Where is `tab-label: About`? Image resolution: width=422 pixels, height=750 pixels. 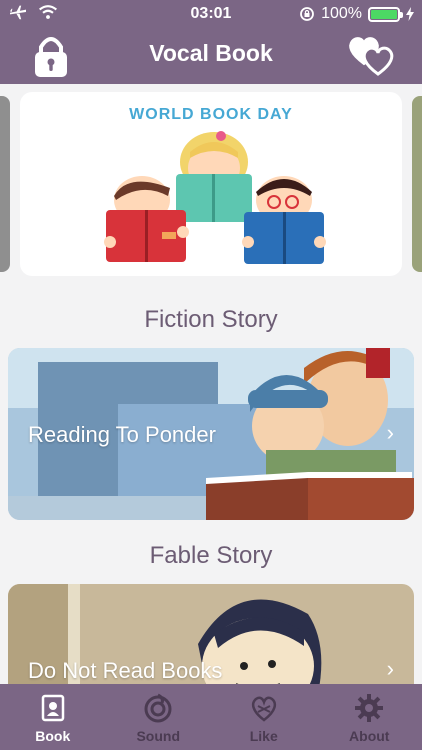 tab-label: About is located at coordinates (369, 736).